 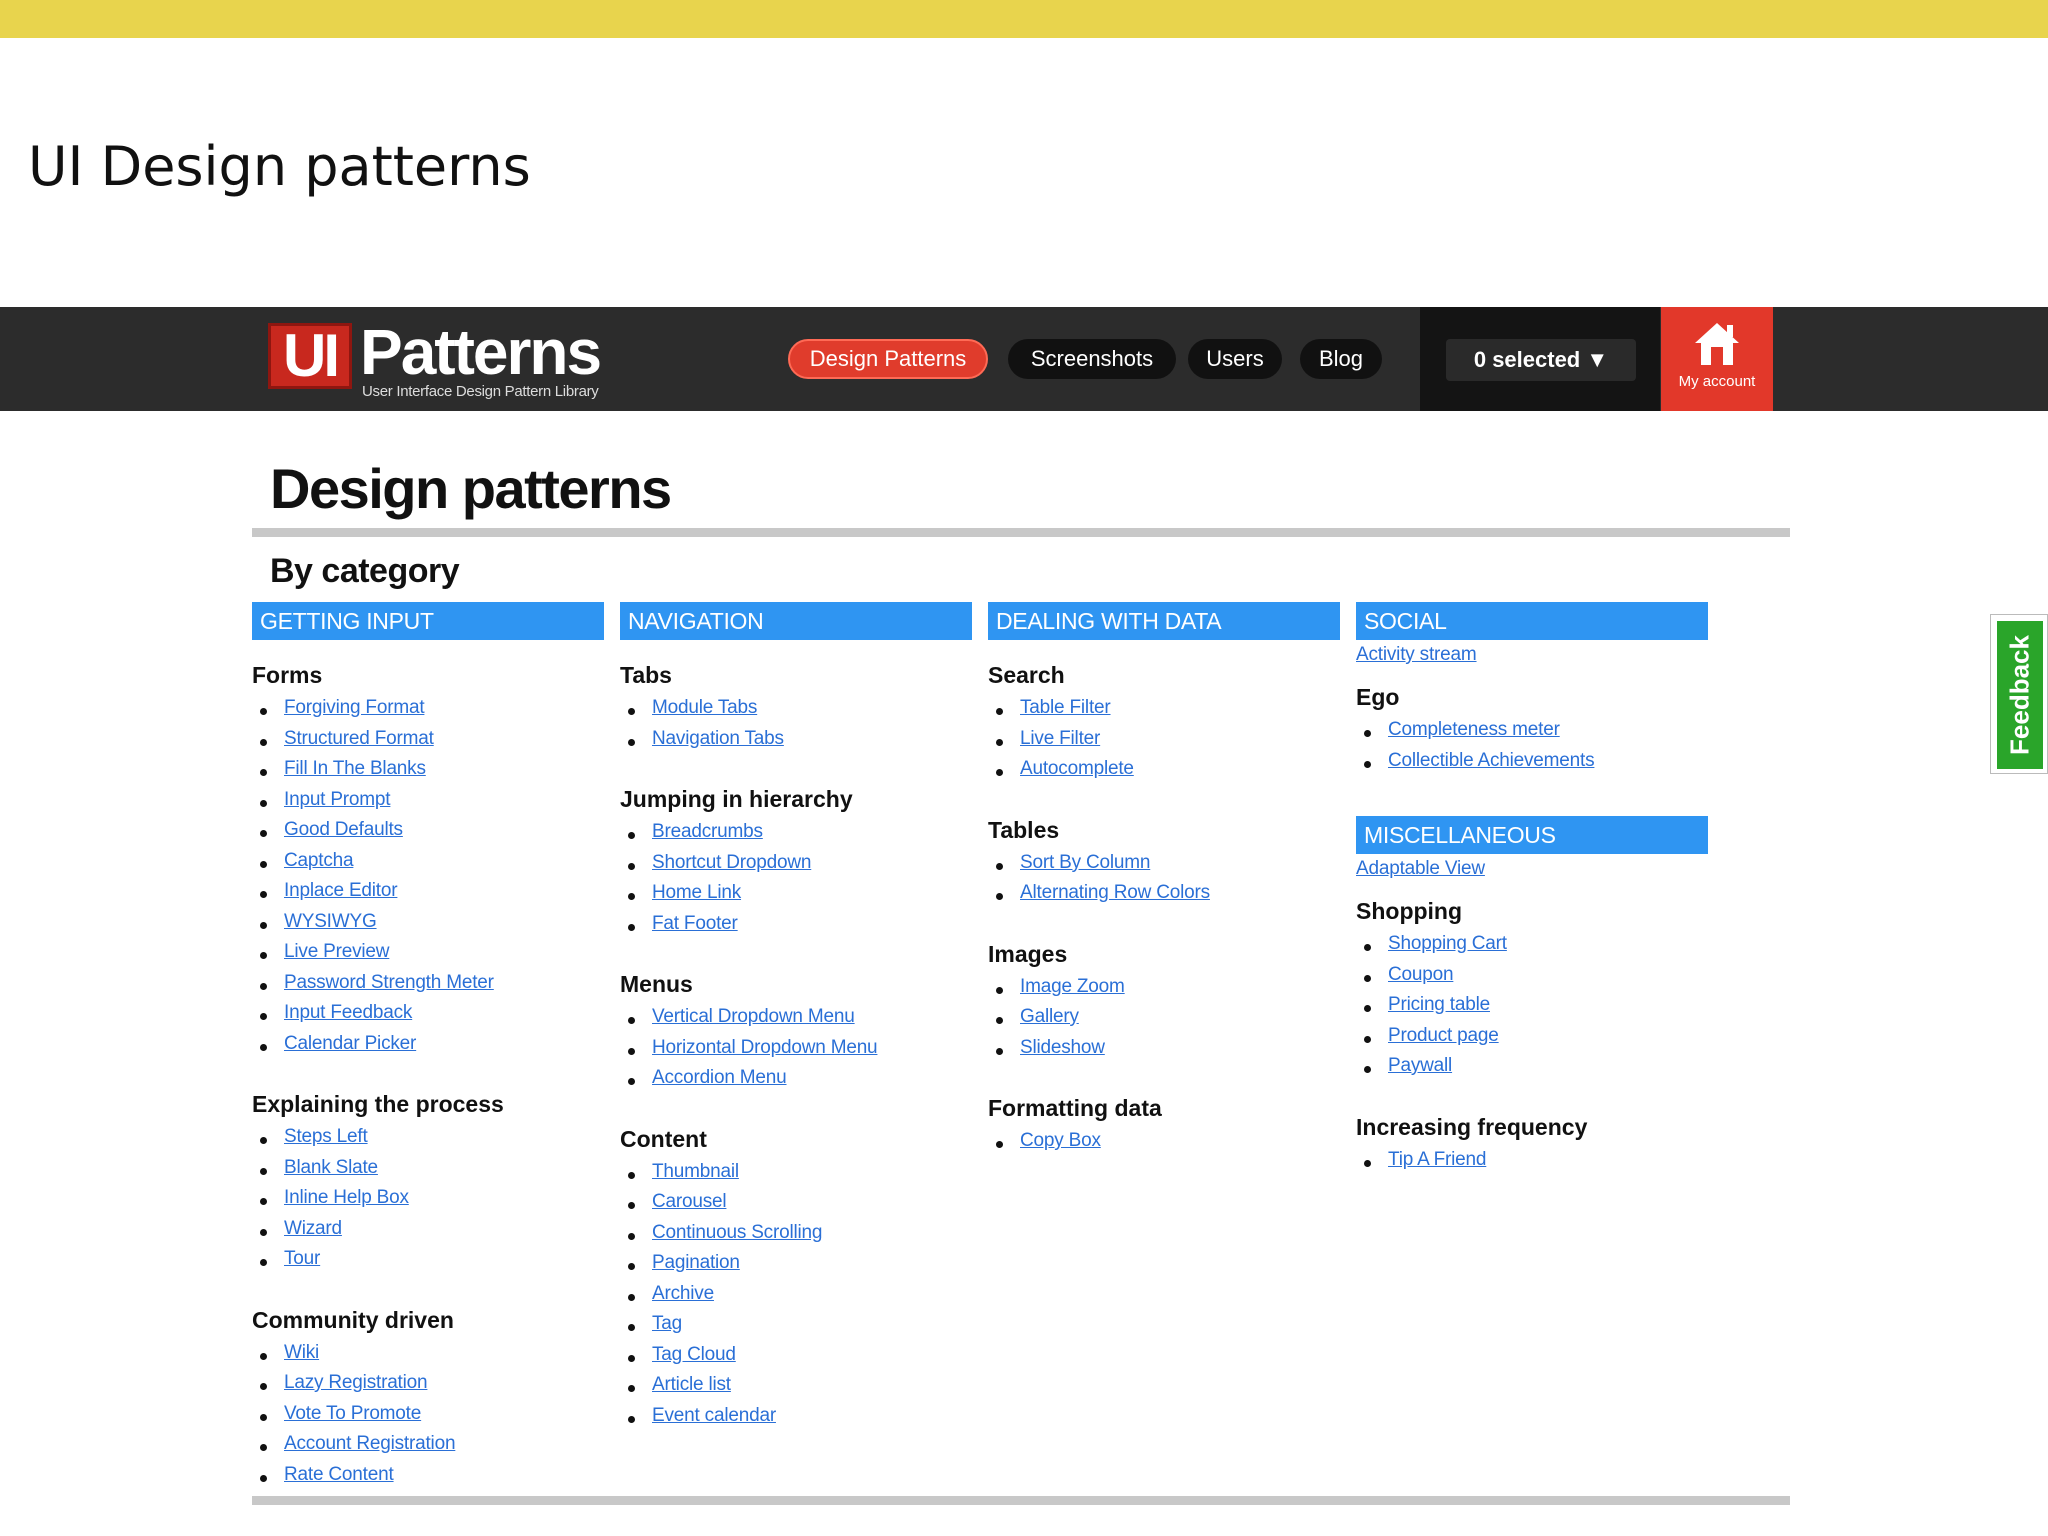 I want to click on pattern-link-vertical-dropdown-menu: Vertical Dropdown Menu, so click(x=753, y=1017).